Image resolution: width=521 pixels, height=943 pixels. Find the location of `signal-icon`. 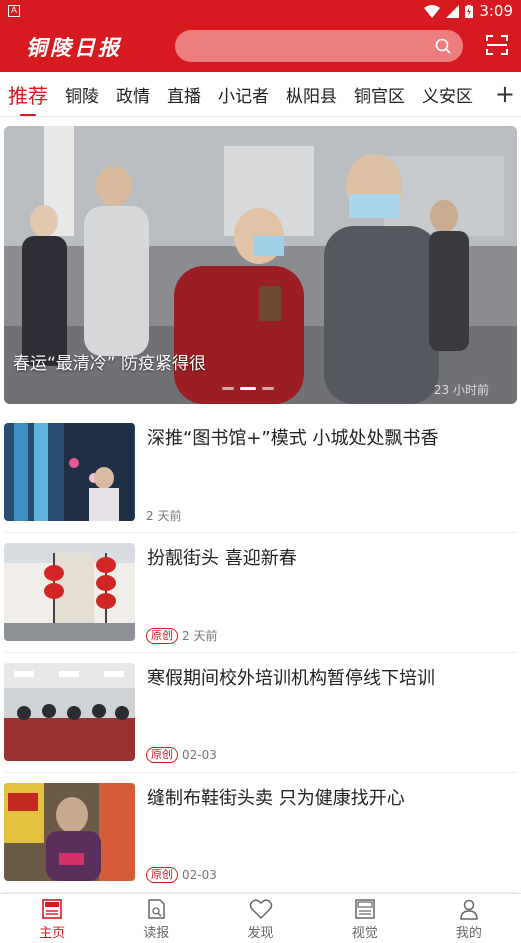

signal-icon is located at coordinates (453, 11).